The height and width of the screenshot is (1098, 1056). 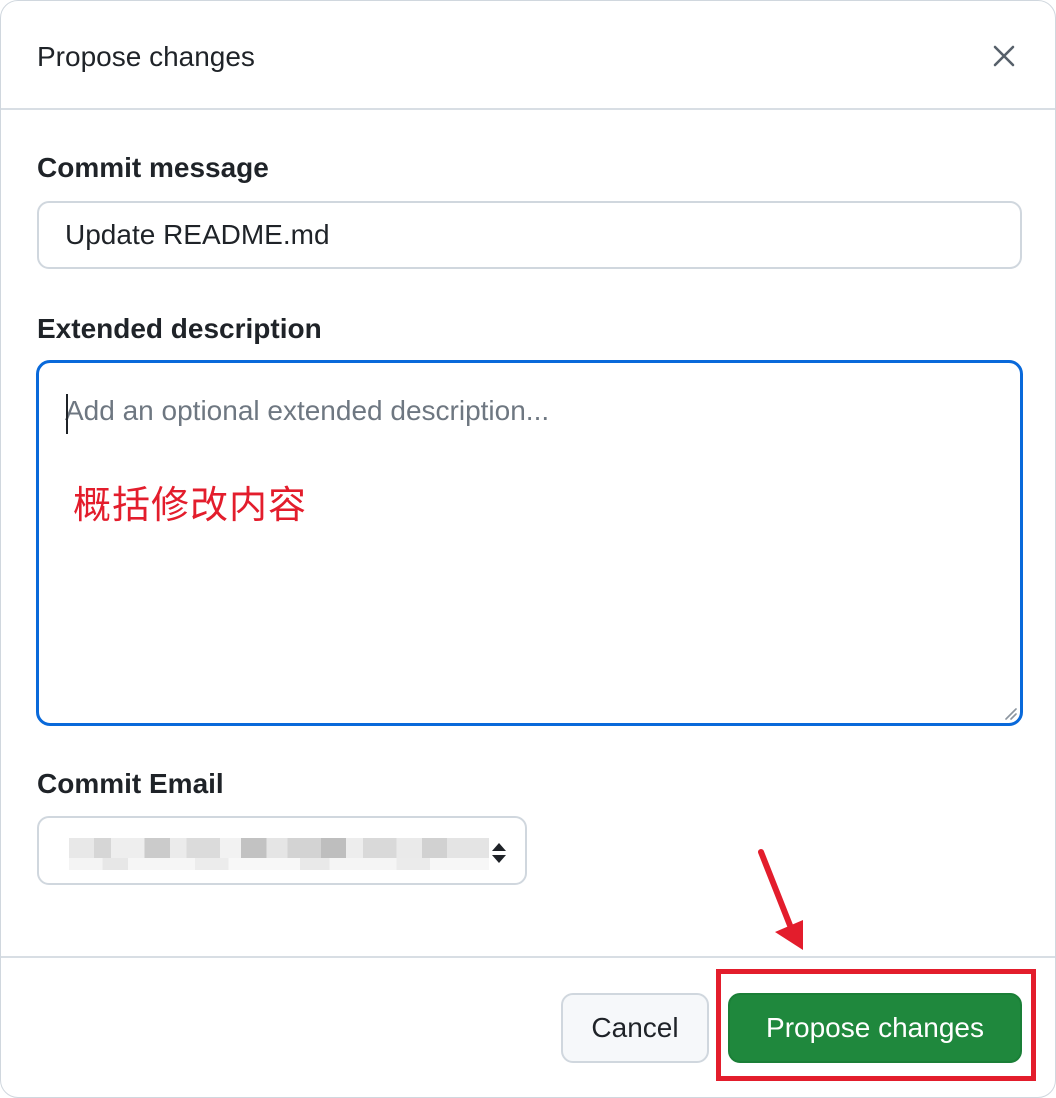 What do you see at coordinates (875, 1028) in the screenshot?
I see `propose-changes-button: Propose changes` at bounding box center [875, 1028].